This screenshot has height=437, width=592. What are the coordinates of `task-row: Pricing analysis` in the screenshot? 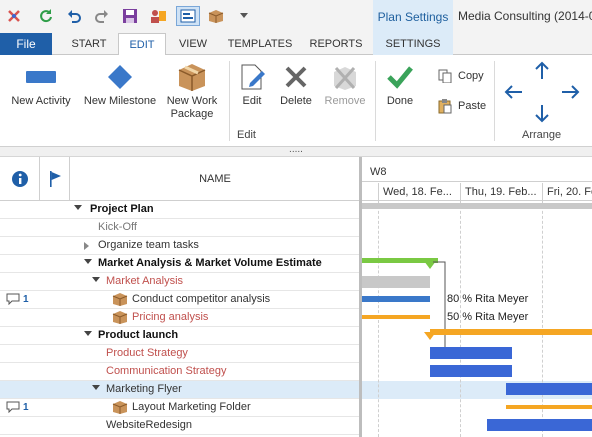 It's located at (180, 318).